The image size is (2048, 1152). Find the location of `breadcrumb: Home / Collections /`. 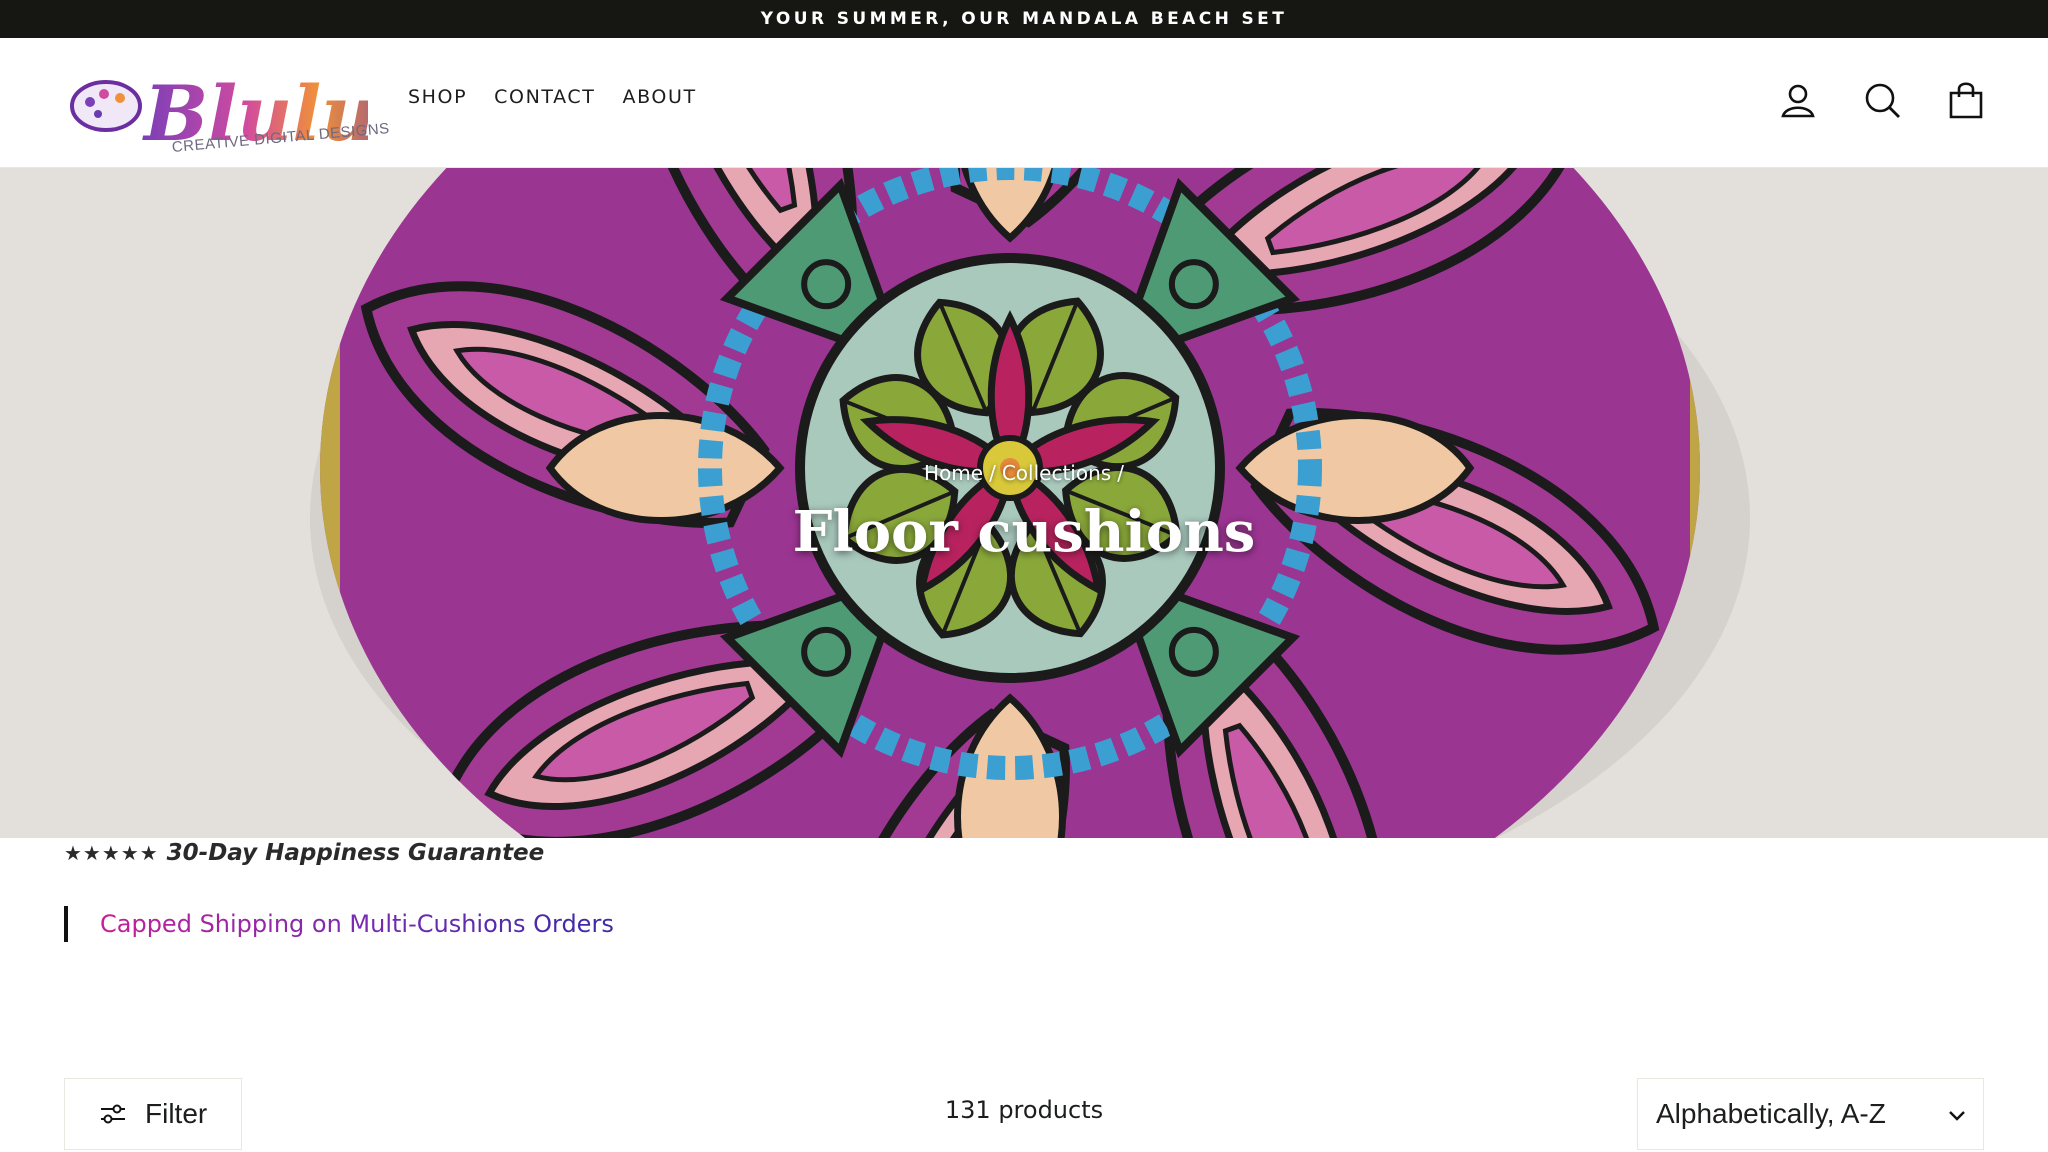

breadcrumb: Home / Collections / is located at coordinates (1024, 473).